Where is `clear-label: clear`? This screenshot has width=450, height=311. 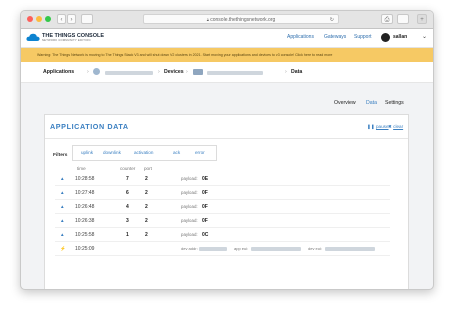
clear-label: clear is located at coordinates (398, 126).